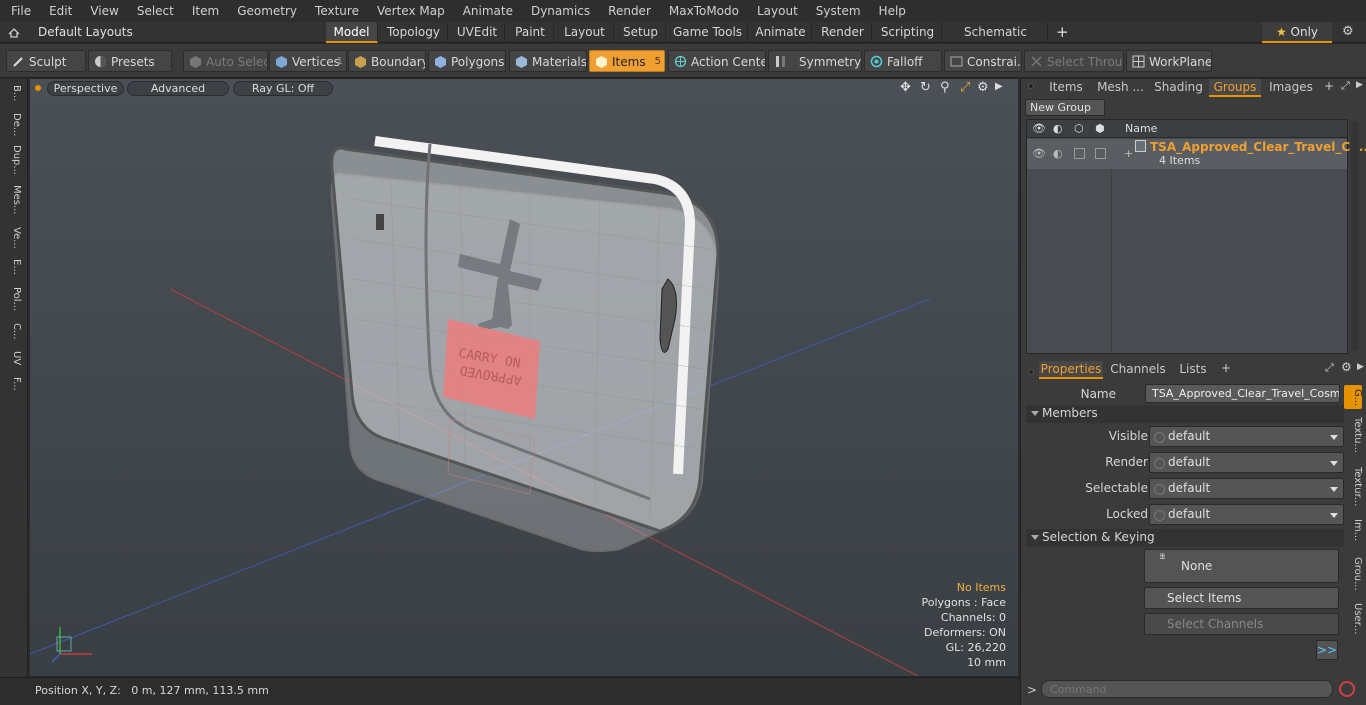  What do you see at coordinates (13, 358) in the screenshot?
I see `left-tab-uv: UV` at bounding box center [13, 358].